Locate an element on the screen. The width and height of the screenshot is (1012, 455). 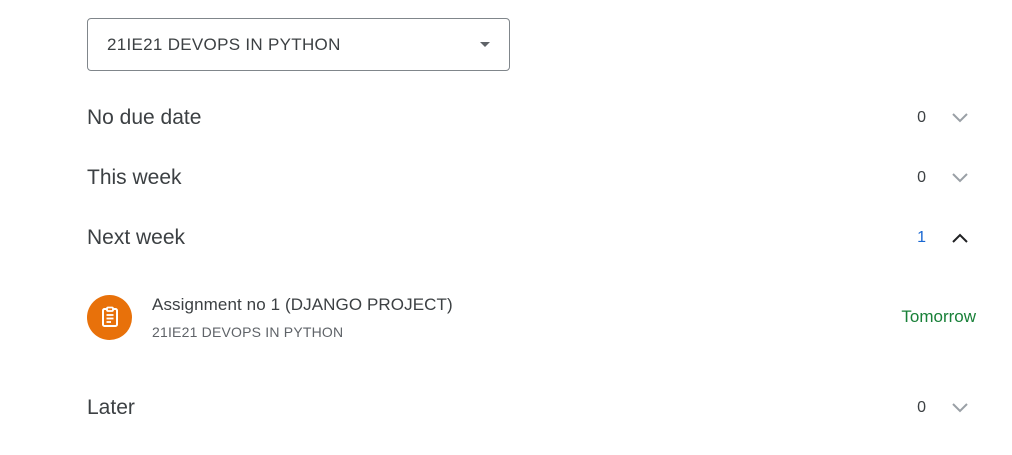
section-this-week: This week 0 is located at coordinates (531, 178).